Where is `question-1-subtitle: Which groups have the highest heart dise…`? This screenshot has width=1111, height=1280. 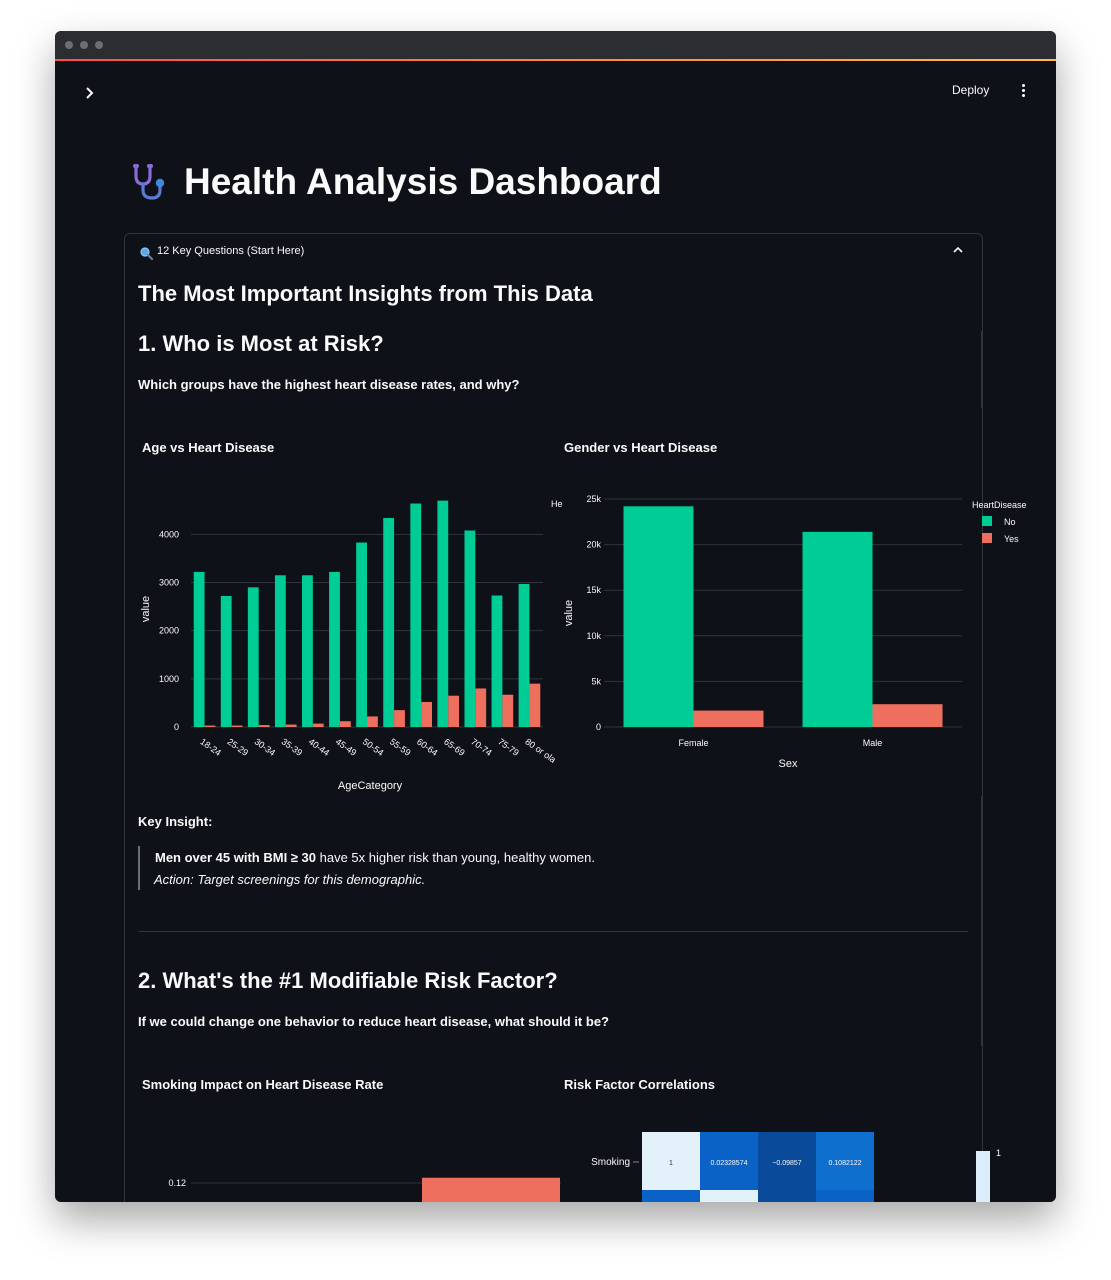
question-1-subtitle: Which groups have the highest heart dise… is located at coordinates (329, 384).